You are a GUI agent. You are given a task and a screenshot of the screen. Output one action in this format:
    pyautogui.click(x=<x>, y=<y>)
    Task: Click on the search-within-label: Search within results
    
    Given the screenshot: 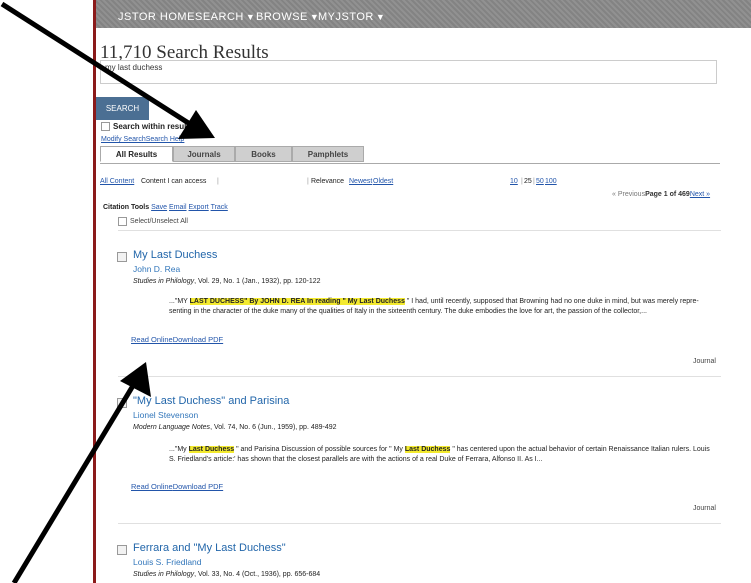 What is the action you would take?
    pyautogui.click(x=153, y=126)
    